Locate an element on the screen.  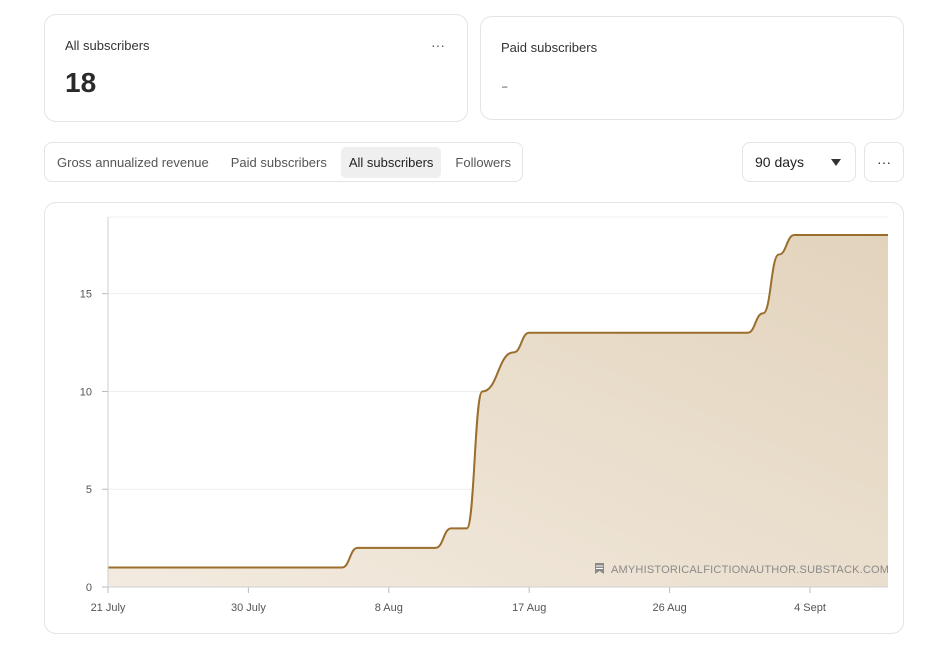
watermark-text: AMYHISTORICALFICTIONAUTHOR.SUBSTACK.COM is located at coordinates (750, 570).